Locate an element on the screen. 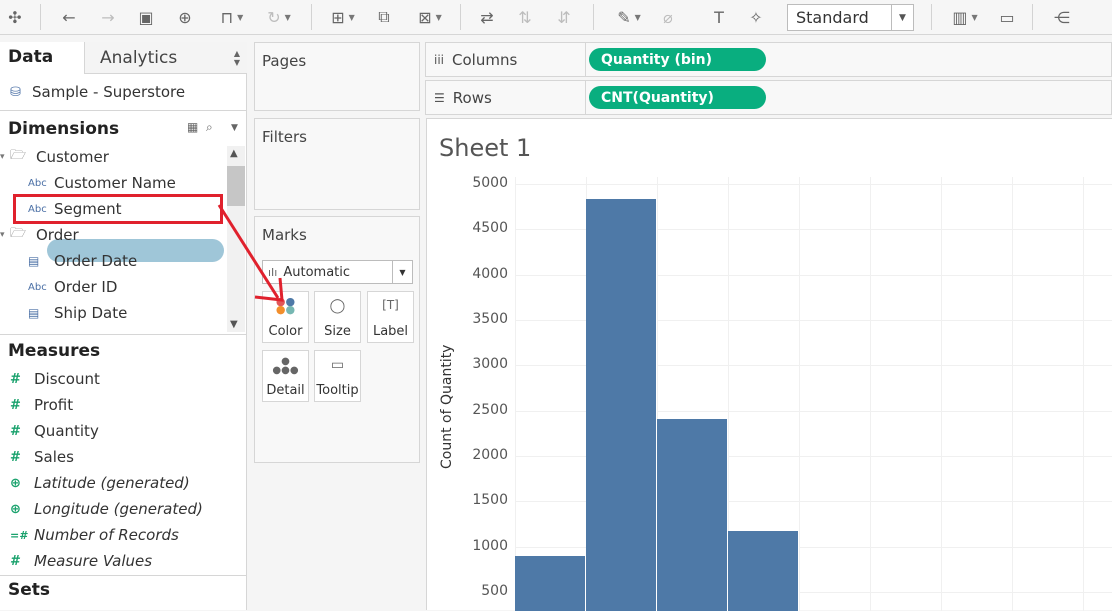  detail-icon: ● ●●● is located at coordinates (285, 366).